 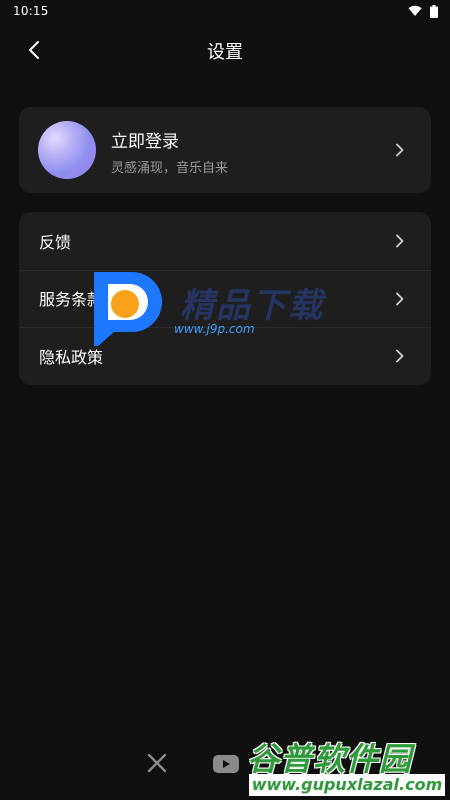 I want to click on login-title: 立即登录, so click(x=145, y=142).